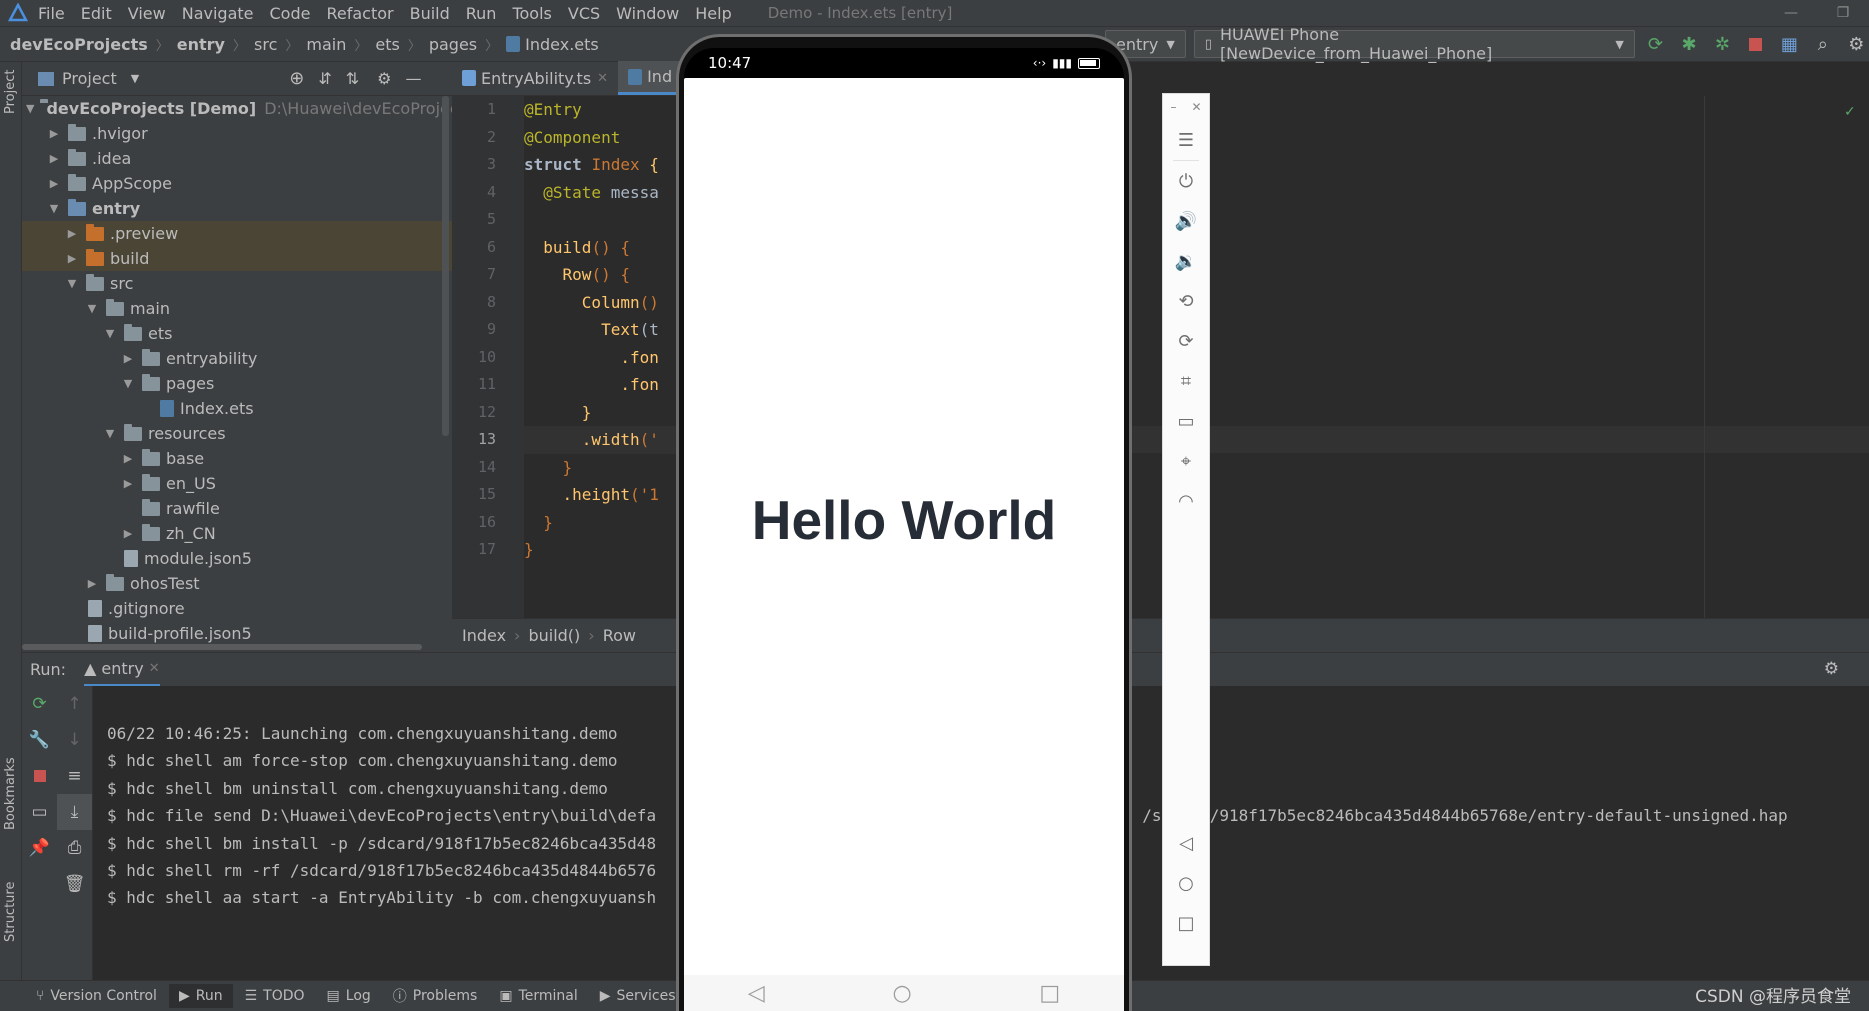 This screenshot has height=1011, width=1869. Describe the element at coordinates (237, 633) in the screenshot. I see `tree-item: build-profile.json5` at that location.